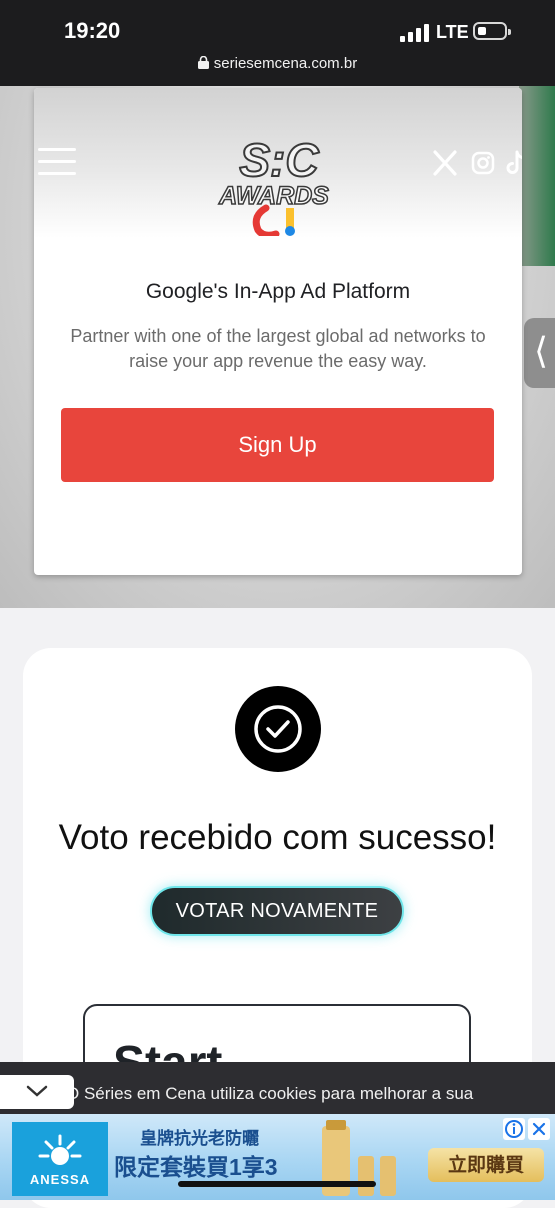 The image size is (555, 1208). I want to click on x-icon, so click(445, 163).